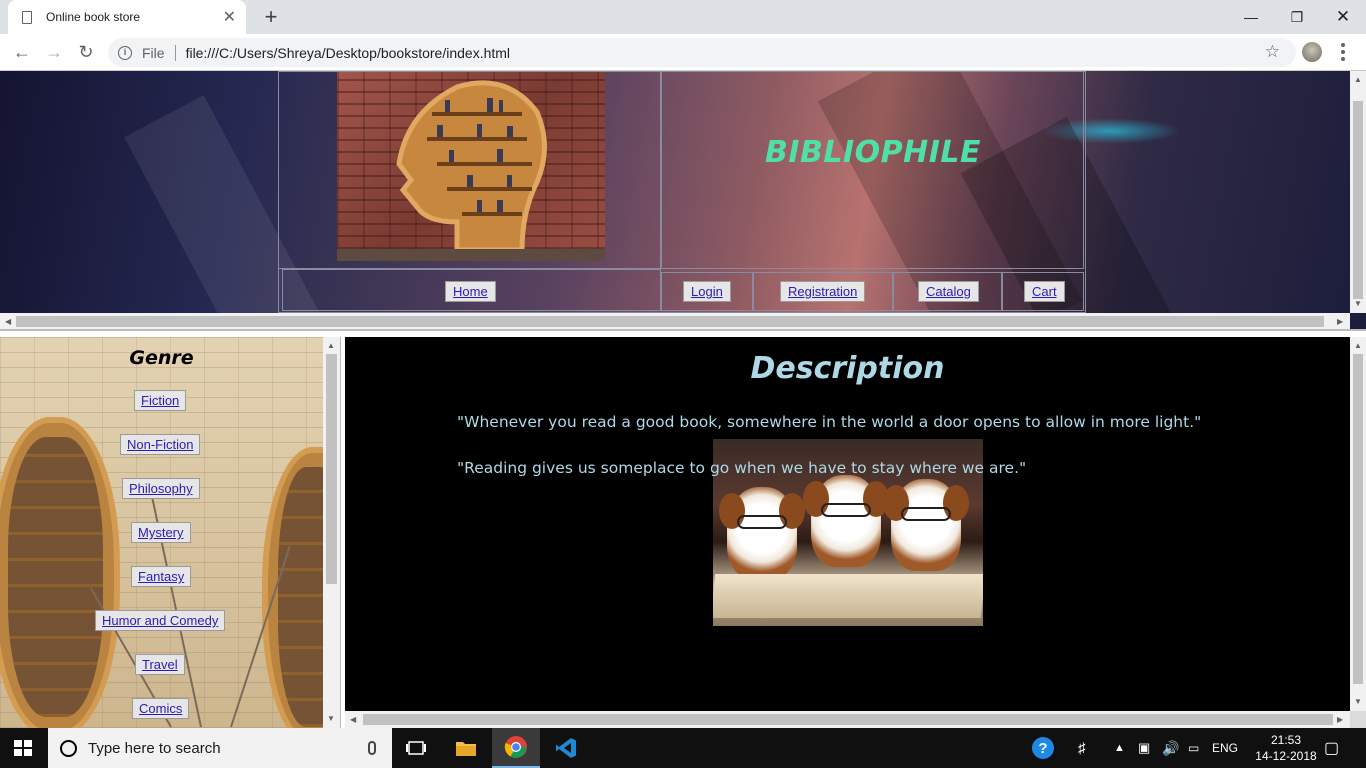 The height and width of the screenshot is (768, 1366). Describe the element at coordinates (823, 291) in the screenshot. I see `nav-registration-button: Registration` at that location.